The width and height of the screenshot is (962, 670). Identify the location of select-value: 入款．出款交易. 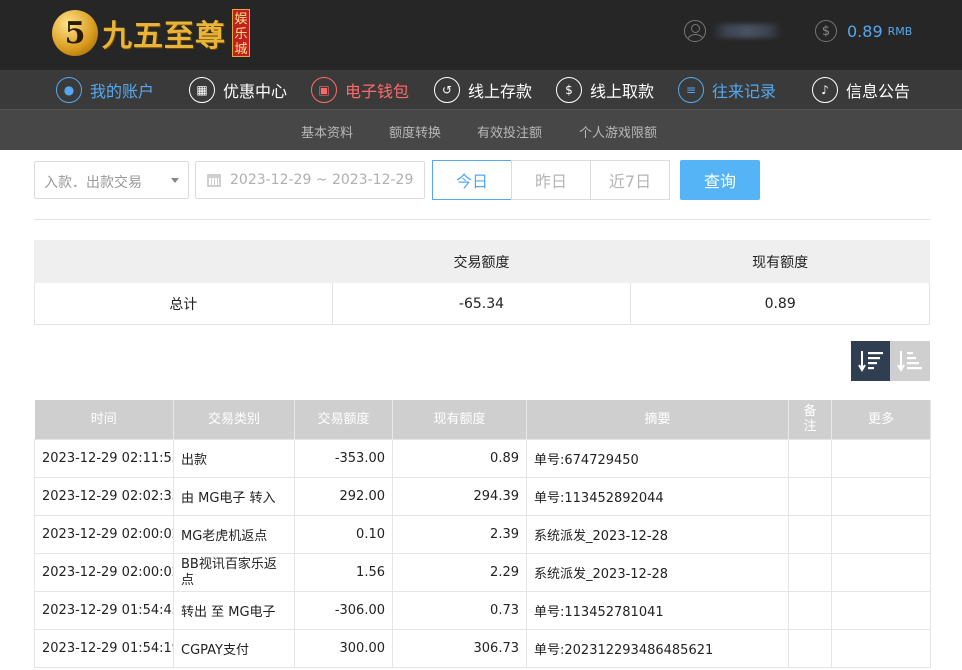
(93, 183).